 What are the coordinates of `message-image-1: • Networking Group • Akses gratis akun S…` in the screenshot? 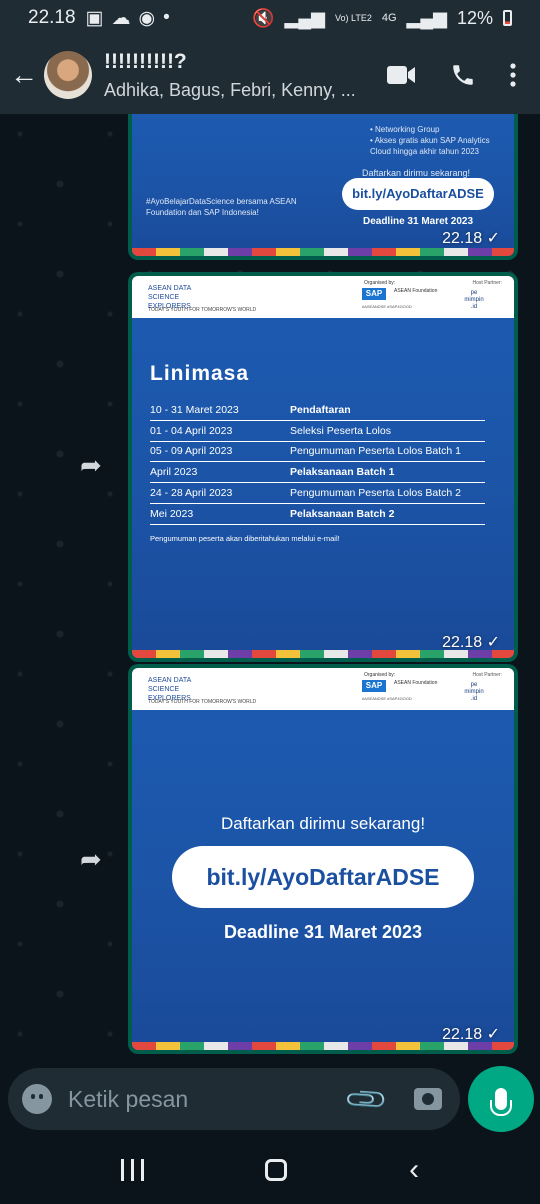 It's located at (323, 187).